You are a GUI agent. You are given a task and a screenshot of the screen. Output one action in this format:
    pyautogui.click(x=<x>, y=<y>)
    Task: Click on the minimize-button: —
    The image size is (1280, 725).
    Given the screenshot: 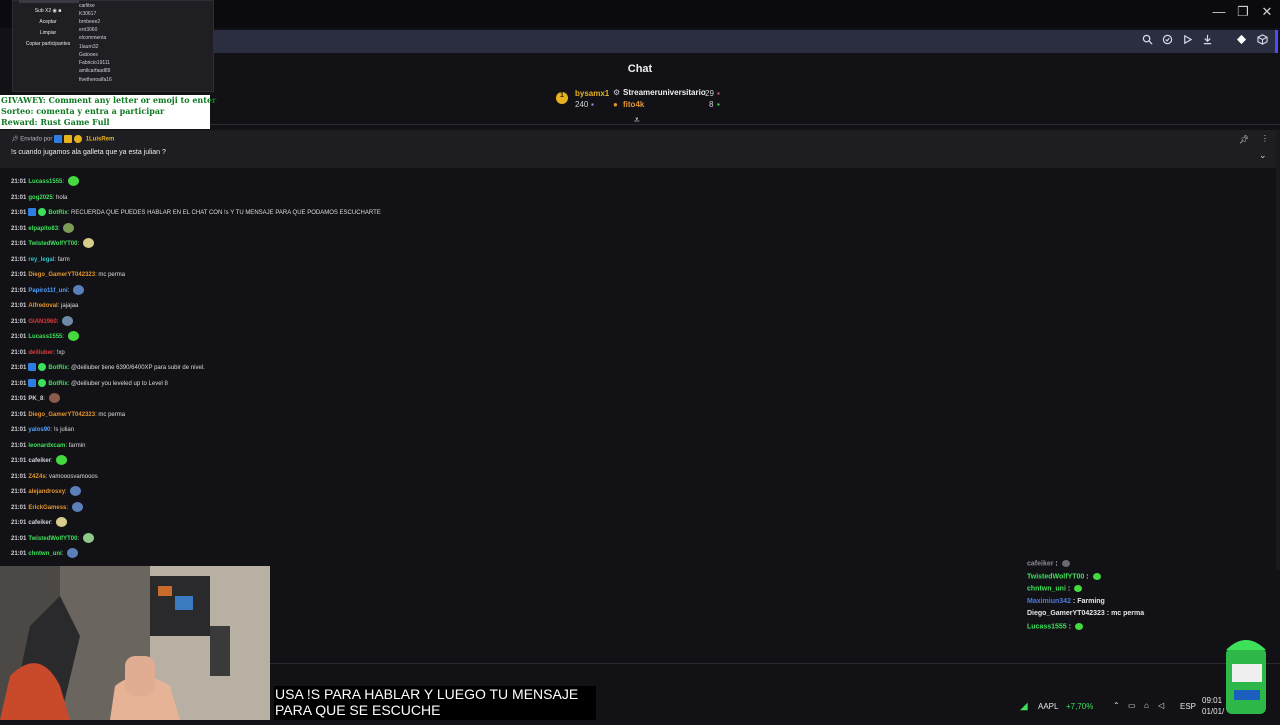 What is the action you would take?
    pyautogui.click(x=1219, y=11)
    